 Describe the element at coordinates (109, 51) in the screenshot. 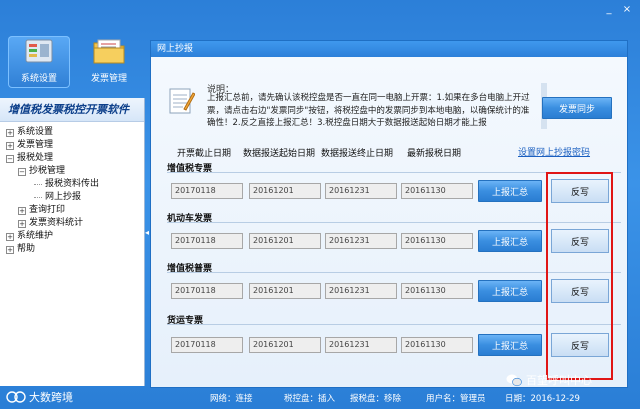

I see `invoice-folder-icon` at that location.